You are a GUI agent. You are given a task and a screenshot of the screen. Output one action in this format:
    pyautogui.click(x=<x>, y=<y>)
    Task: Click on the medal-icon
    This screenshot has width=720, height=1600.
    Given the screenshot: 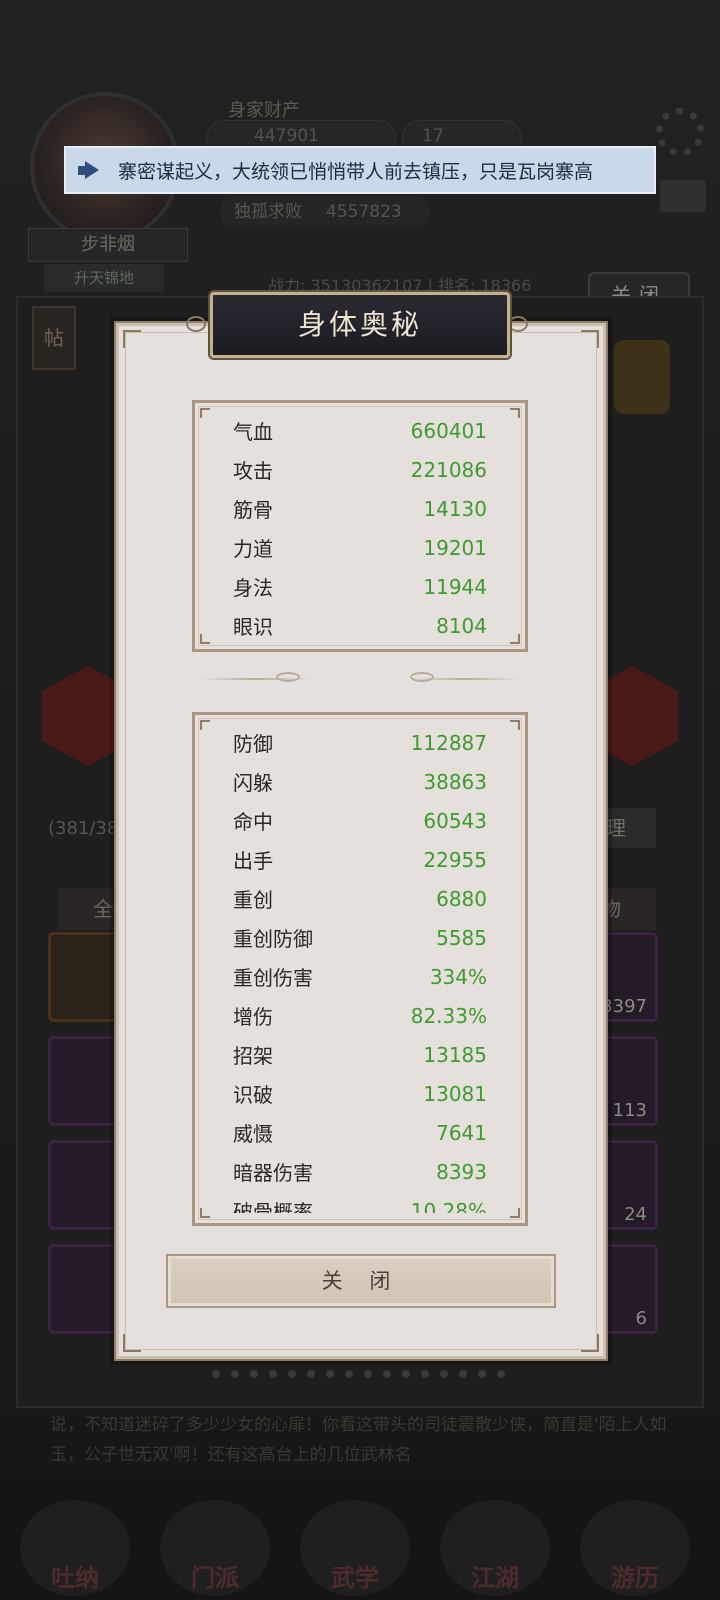 What is the action you would take?
    pyautogui.click(x=642, y=377)
    